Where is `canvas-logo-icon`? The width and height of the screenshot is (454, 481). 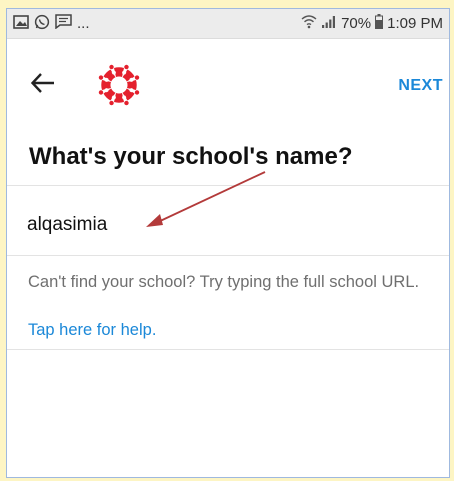
canvas-logo-icon is located at coordinates (119, 85).